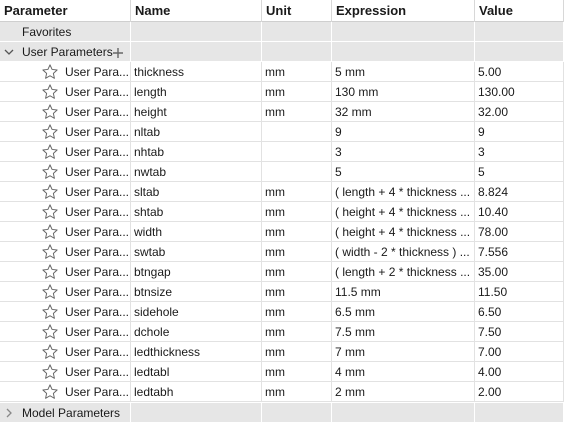 The height and width of the screenshot is (423, 564). I want to click on parameter-value: 5, so click(519, 172).